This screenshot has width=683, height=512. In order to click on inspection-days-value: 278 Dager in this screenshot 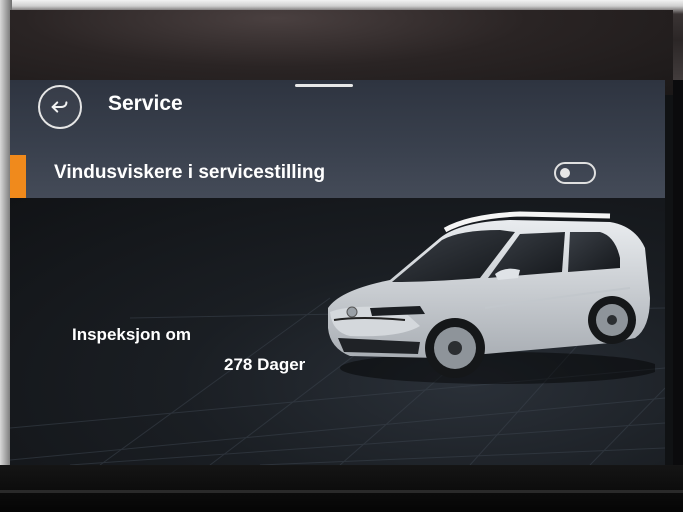, I will do `click(265, 364)`.